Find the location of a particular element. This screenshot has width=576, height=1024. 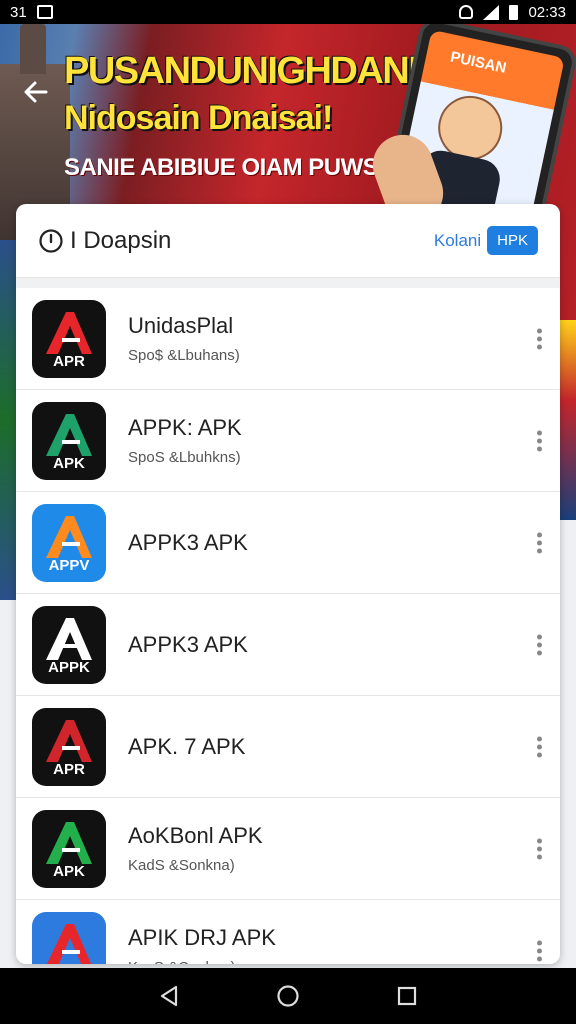

home-circle-icon is located at coordinates (288, 996).